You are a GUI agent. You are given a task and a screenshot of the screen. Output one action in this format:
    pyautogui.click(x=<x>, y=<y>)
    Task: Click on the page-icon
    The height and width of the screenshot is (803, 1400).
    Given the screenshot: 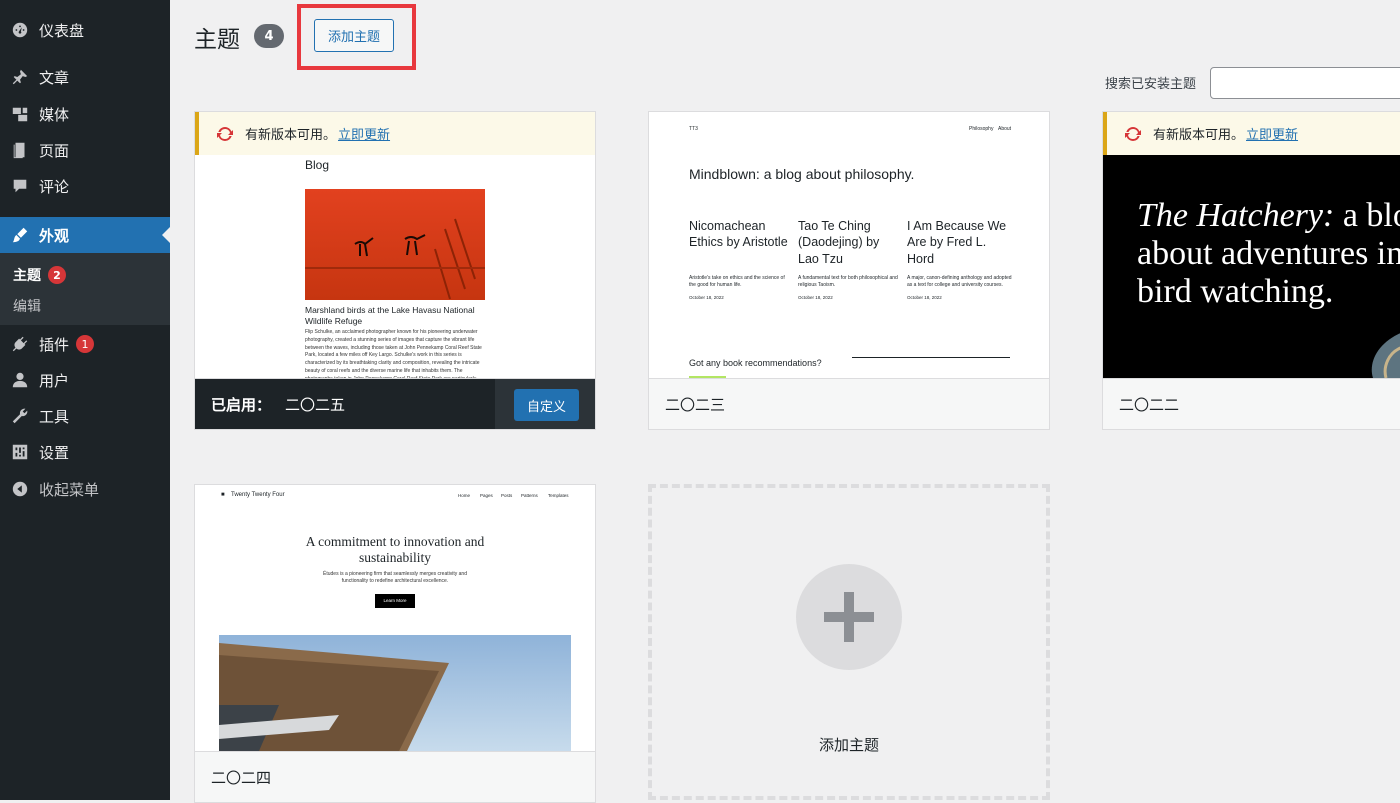 What is the action you would take?
    pyautogui.click(x=20, y=150)
    